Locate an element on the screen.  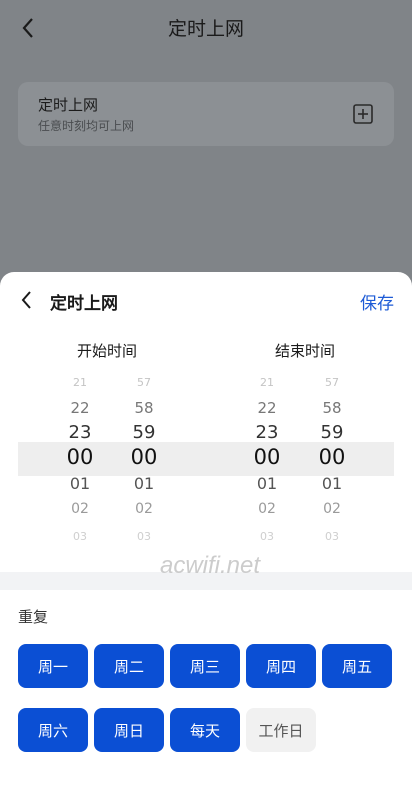
sheet-back-button is located at coordinates (26, 300).